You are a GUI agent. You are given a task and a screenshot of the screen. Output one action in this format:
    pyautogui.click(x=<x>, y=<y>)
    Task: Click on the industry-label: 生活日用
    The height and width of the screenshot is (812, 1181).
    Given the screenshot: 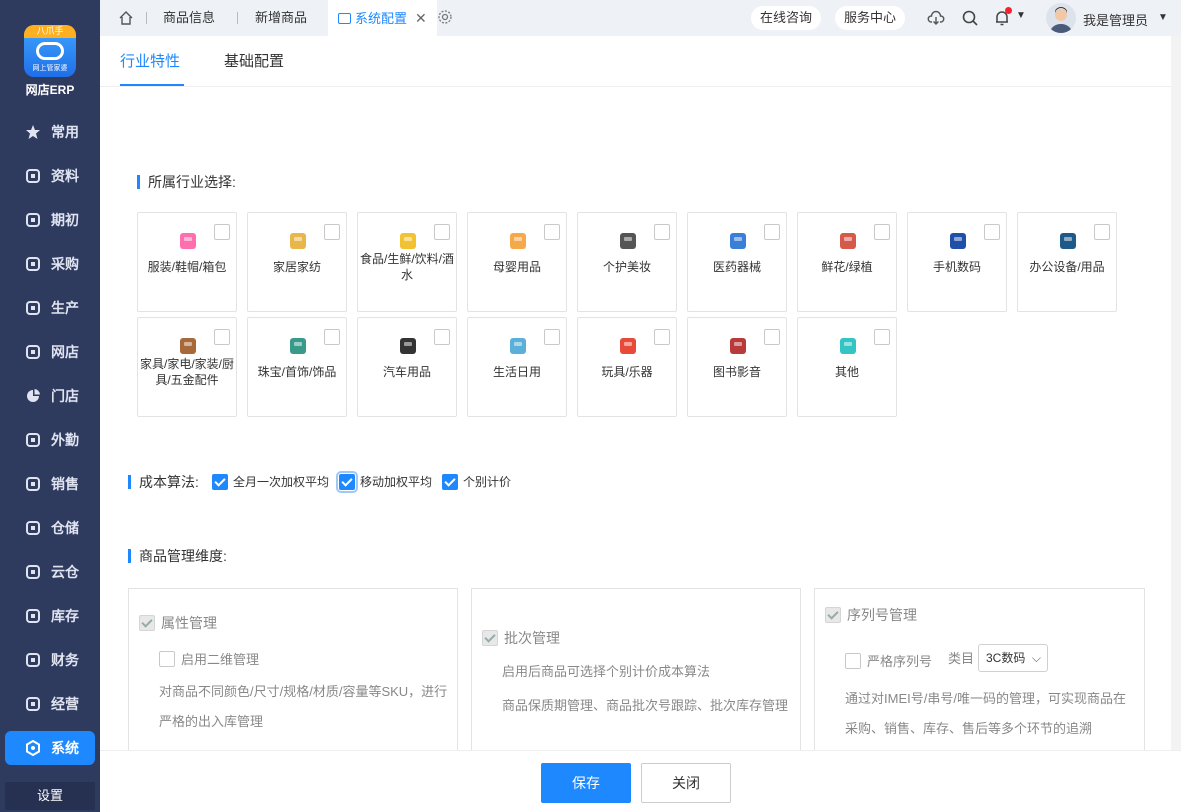 What is the action you would take?
    pyautogui.click(x=516, y=372)
    